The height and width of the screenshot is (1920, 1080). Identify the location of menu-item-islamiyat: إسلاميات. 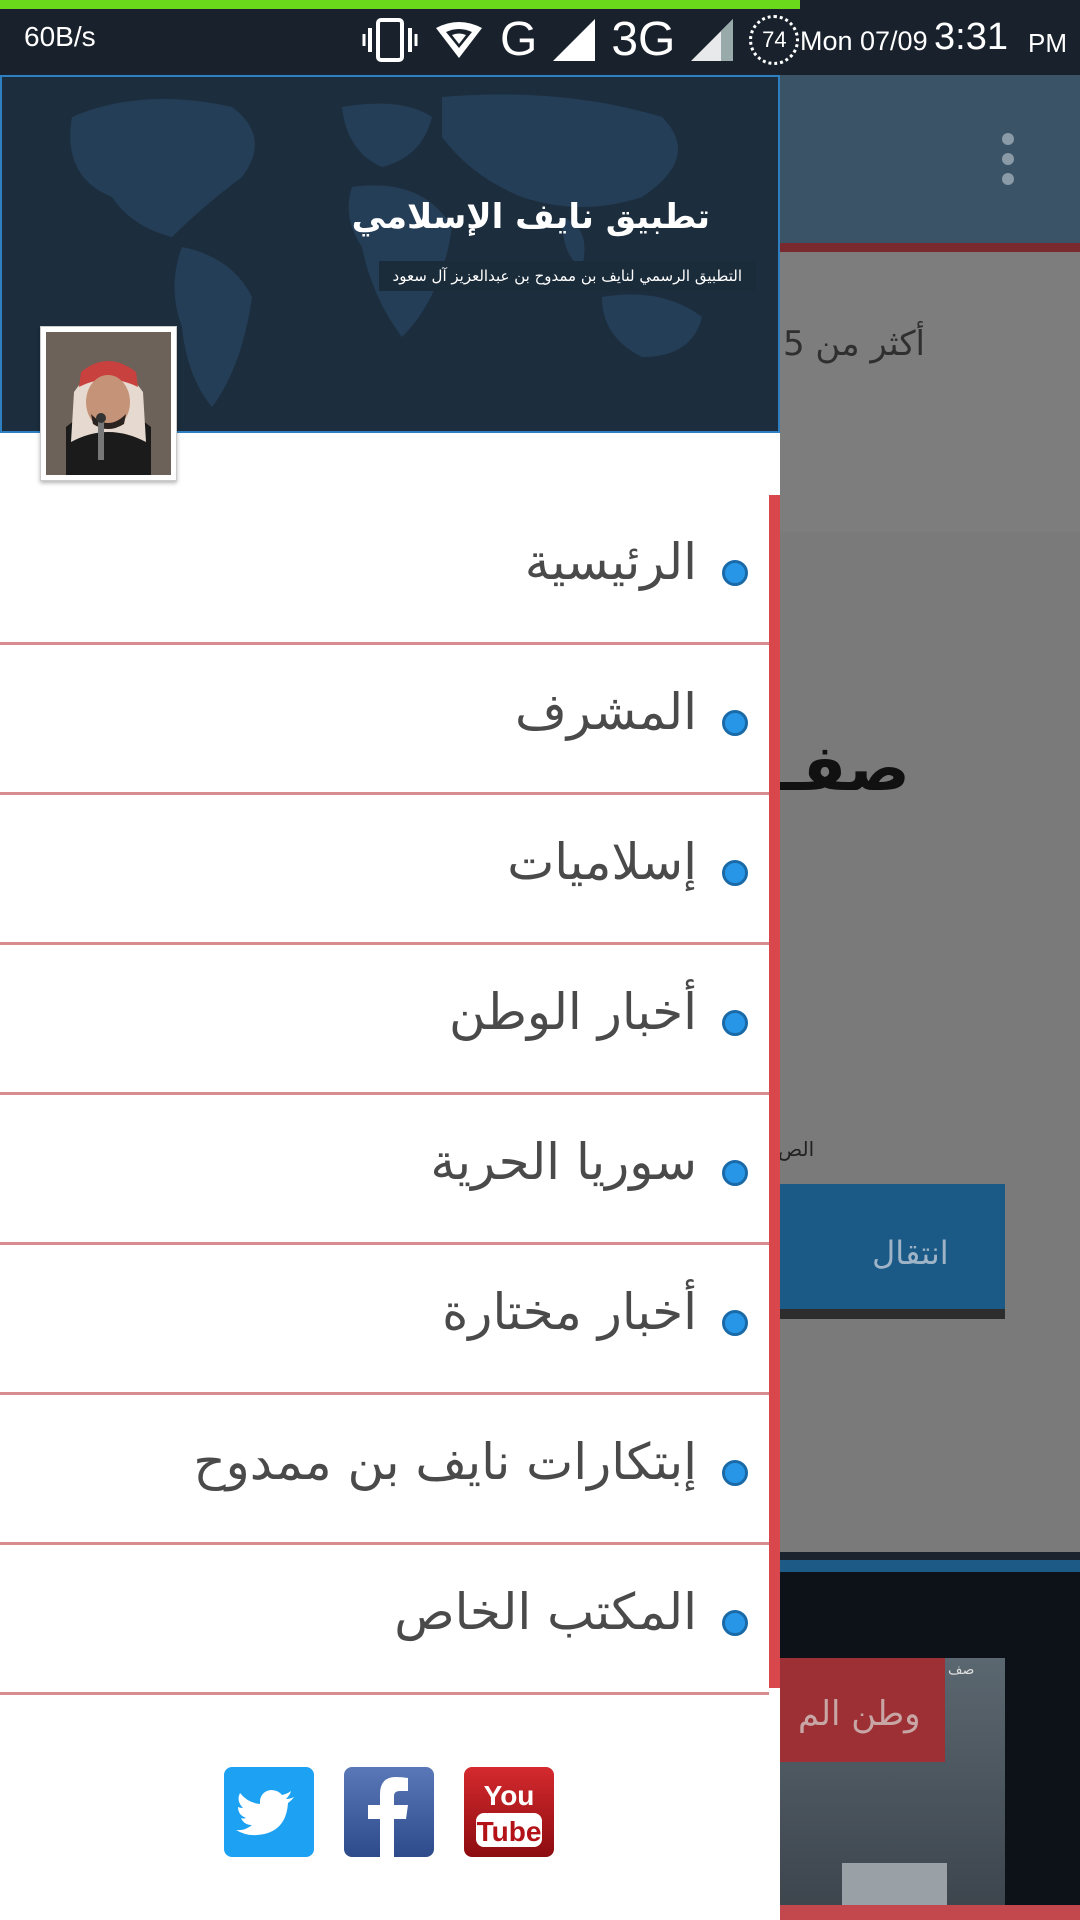
(384, 870).